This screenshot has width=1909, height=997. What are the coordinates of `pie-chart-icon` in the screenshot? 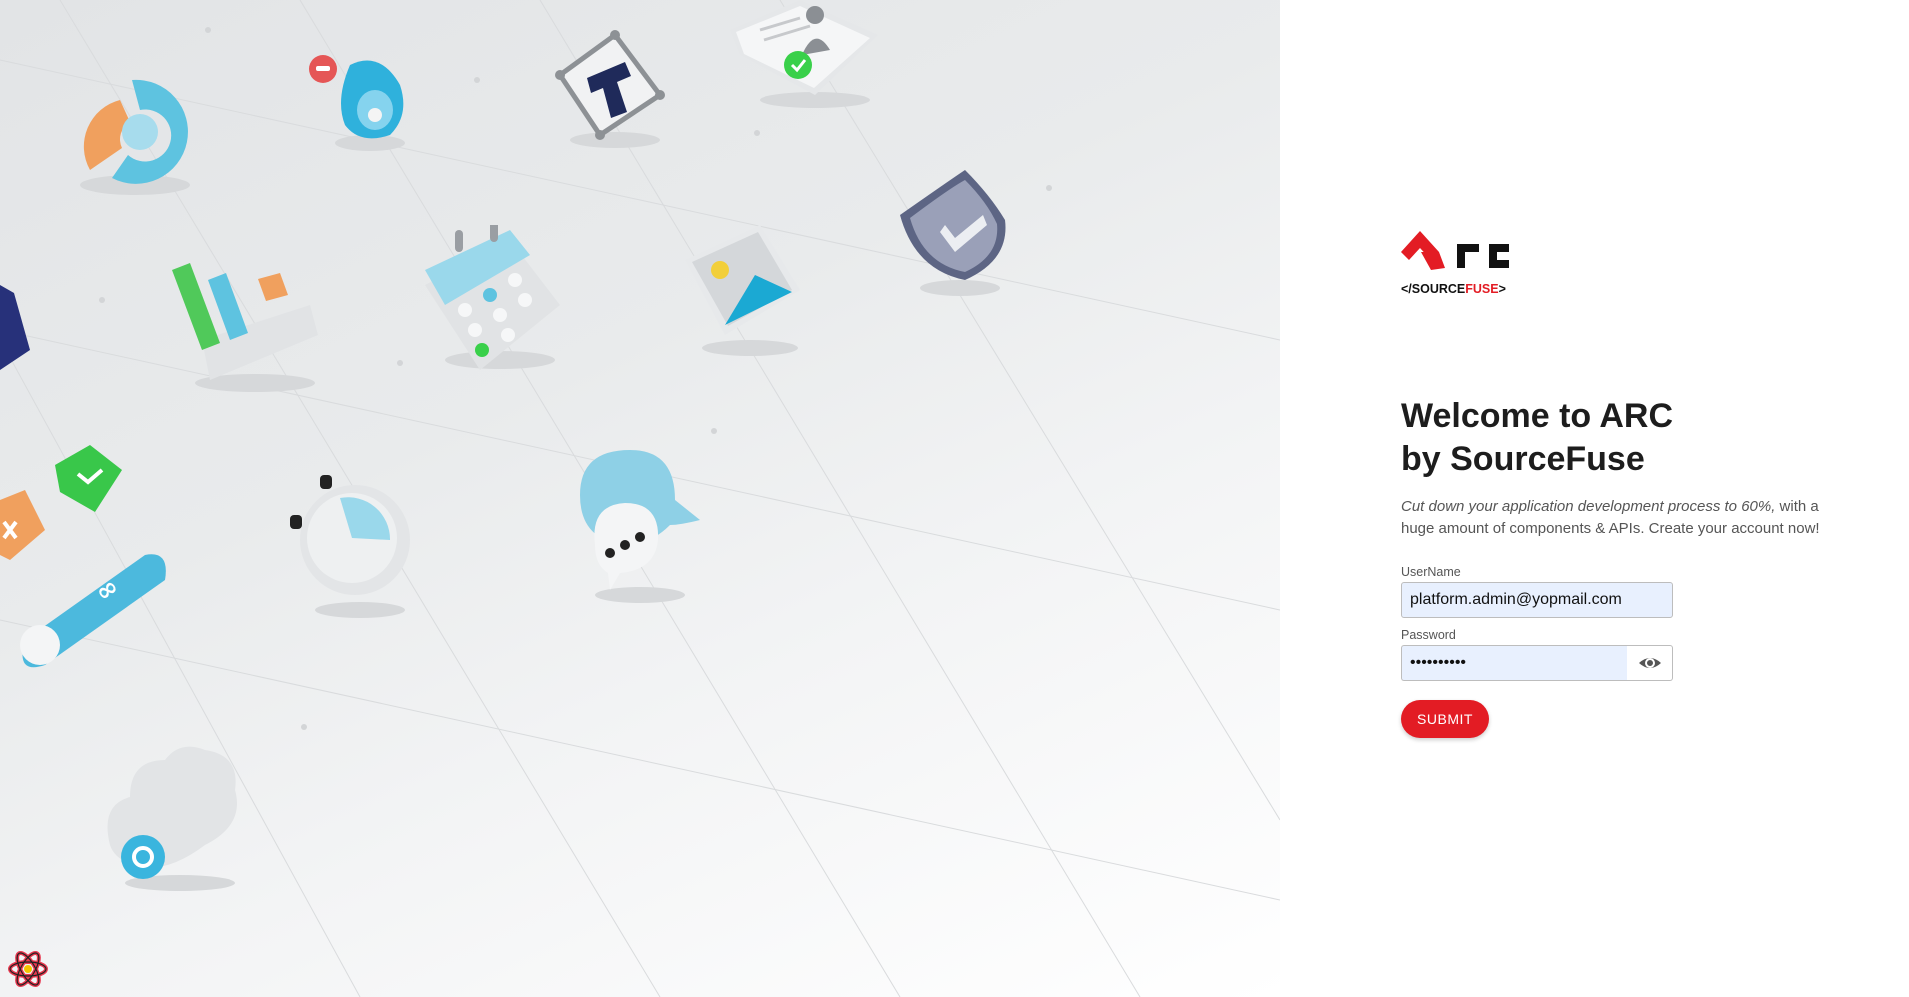 It's located at (135, 137).